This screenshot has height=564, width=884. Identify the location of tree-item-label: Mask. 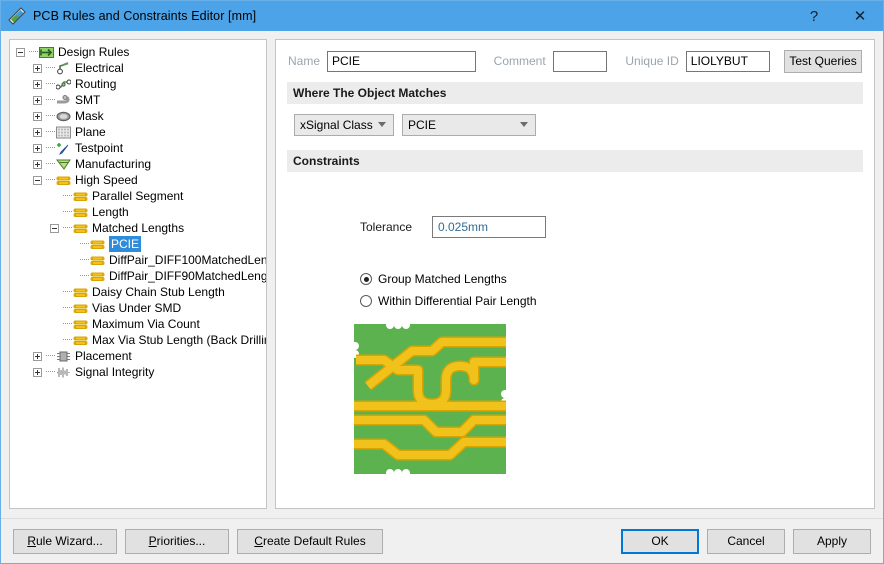
(89, 116).